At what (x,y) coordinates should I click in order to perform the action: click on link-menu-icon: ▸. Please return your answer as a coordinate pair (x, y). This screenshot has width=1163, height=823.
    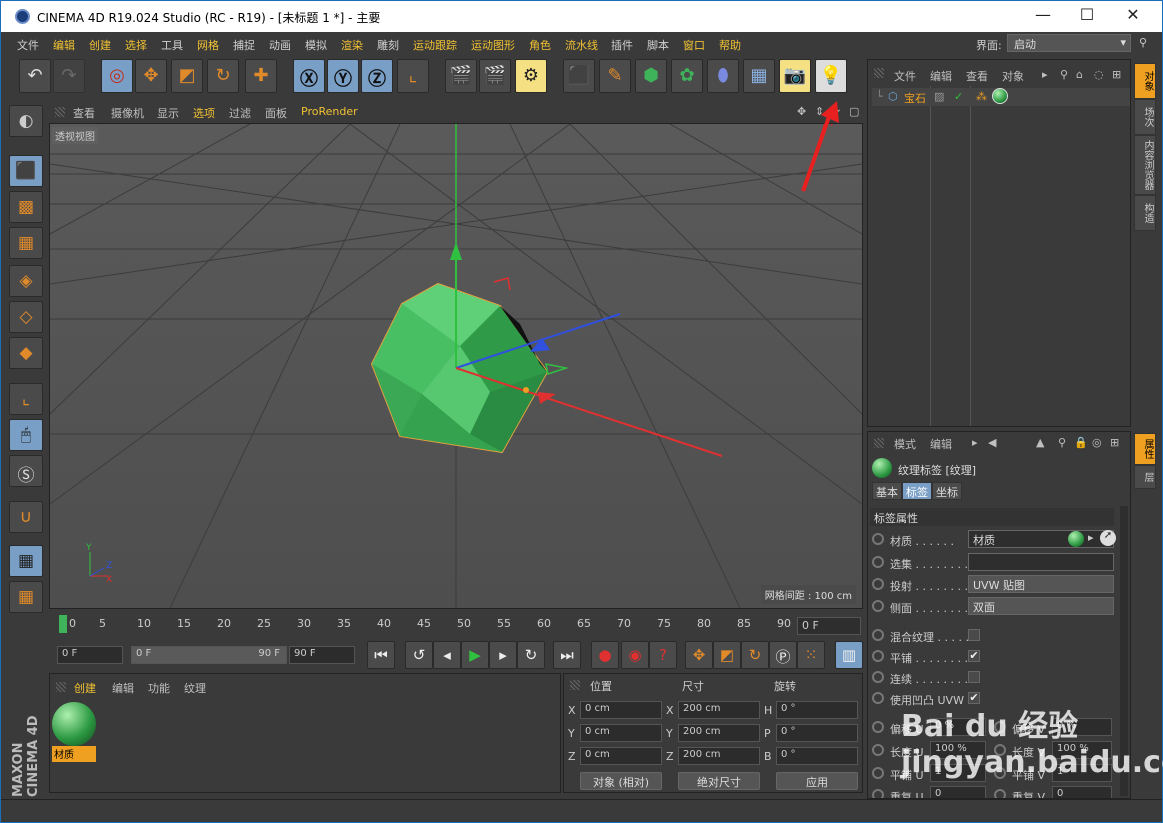
    Looking at the image, I should click on (1091, 537).